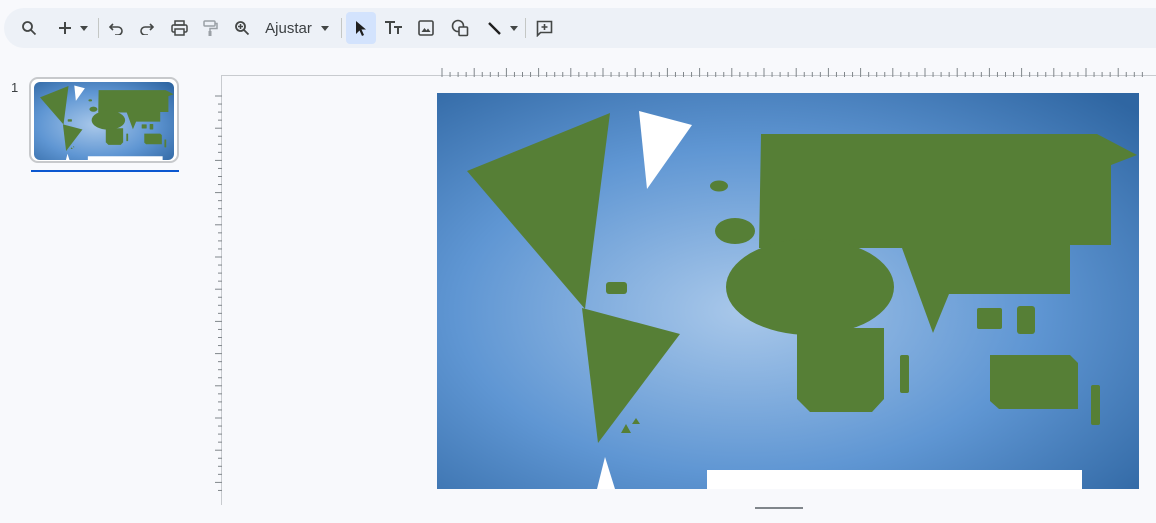 The image size is (1156, 523). I want to click on paint-format-button, so click(210, 28).